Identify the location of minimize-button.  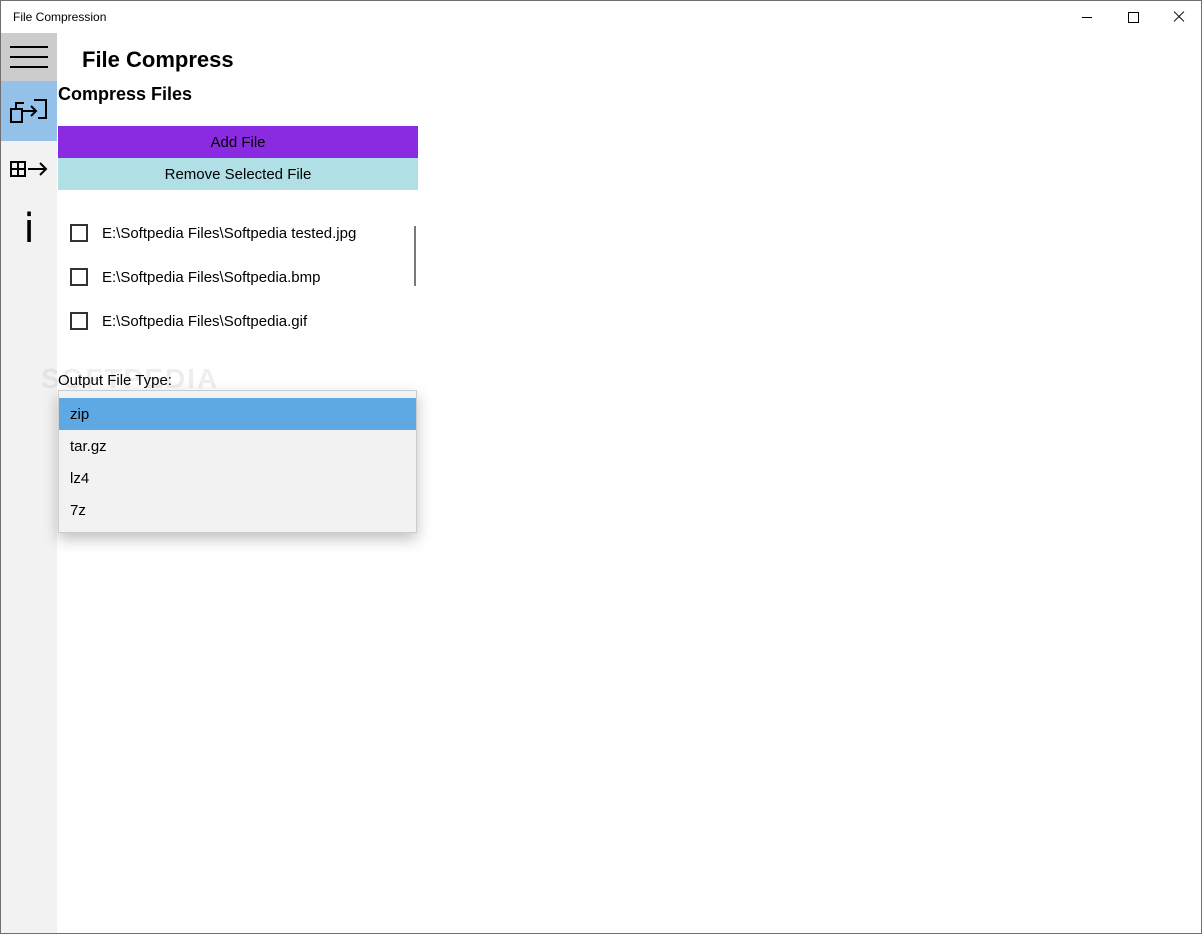
(1087, 17).